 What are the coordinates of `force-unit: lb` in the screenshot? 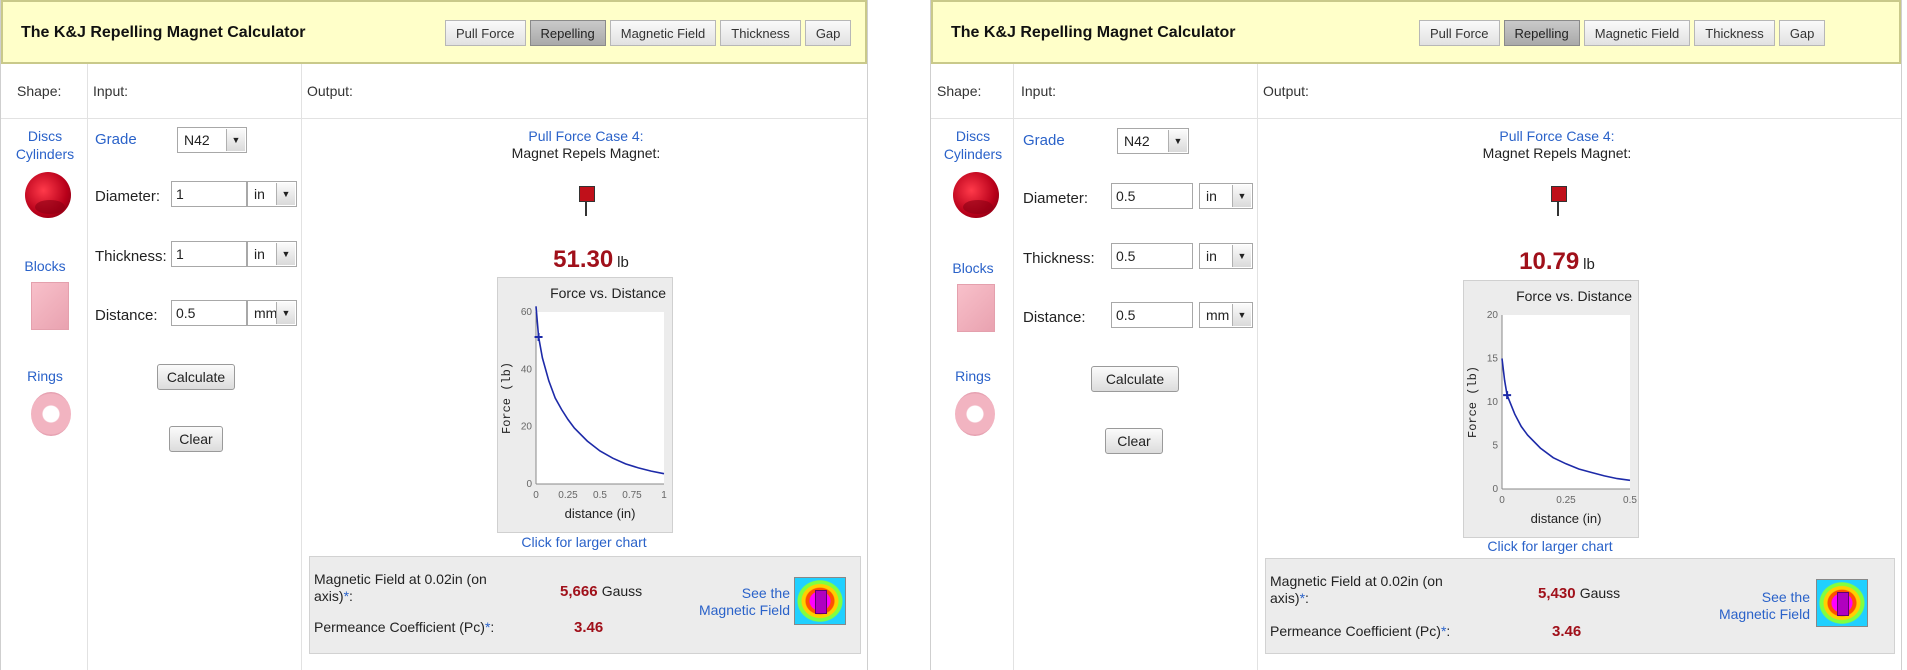 It's located at (623, 262).